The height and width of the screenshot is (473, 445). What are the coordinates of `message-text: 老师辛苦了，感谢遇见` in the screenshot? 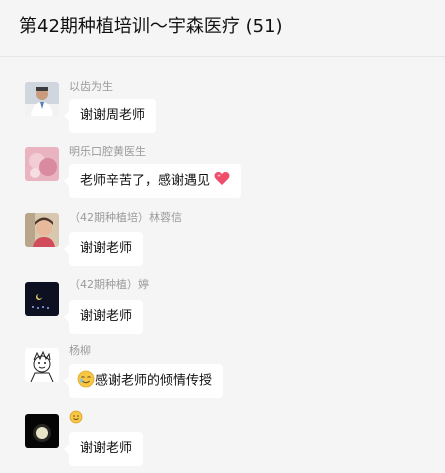 It's located at (145, 181).